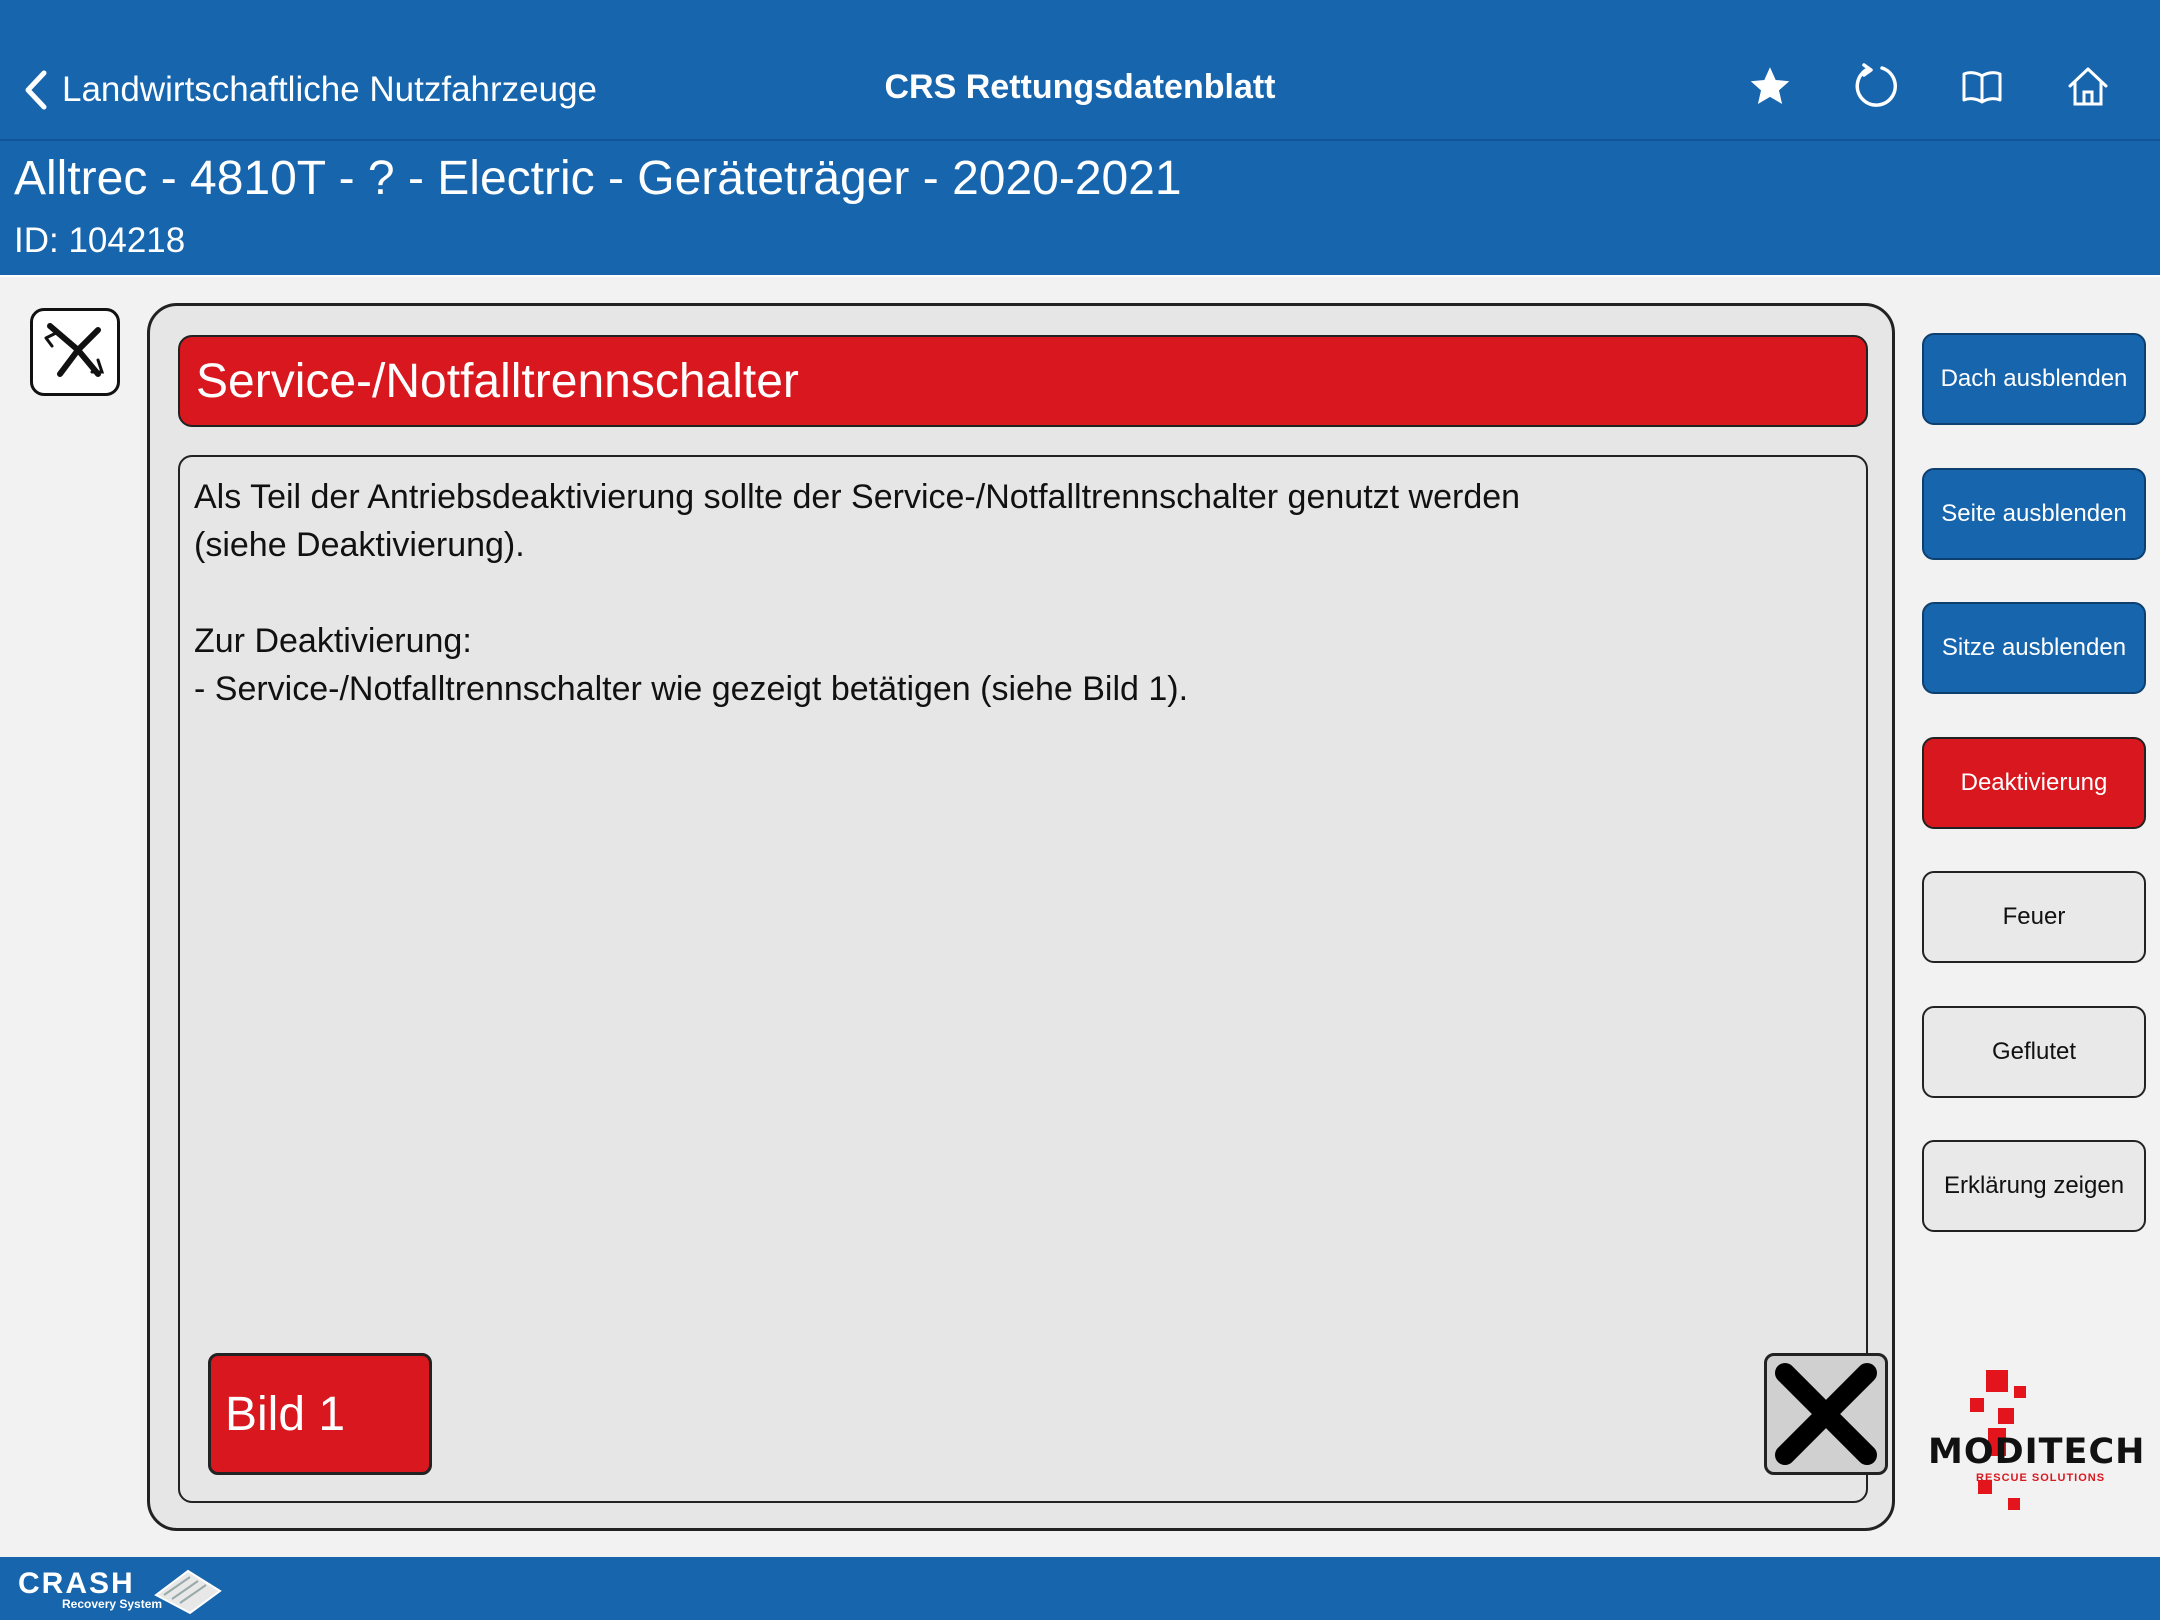  Describe the element at coordinates (2034, 1186) in the screenshot. I see `show-explanation-button: Erklärung zeigen` at that location.